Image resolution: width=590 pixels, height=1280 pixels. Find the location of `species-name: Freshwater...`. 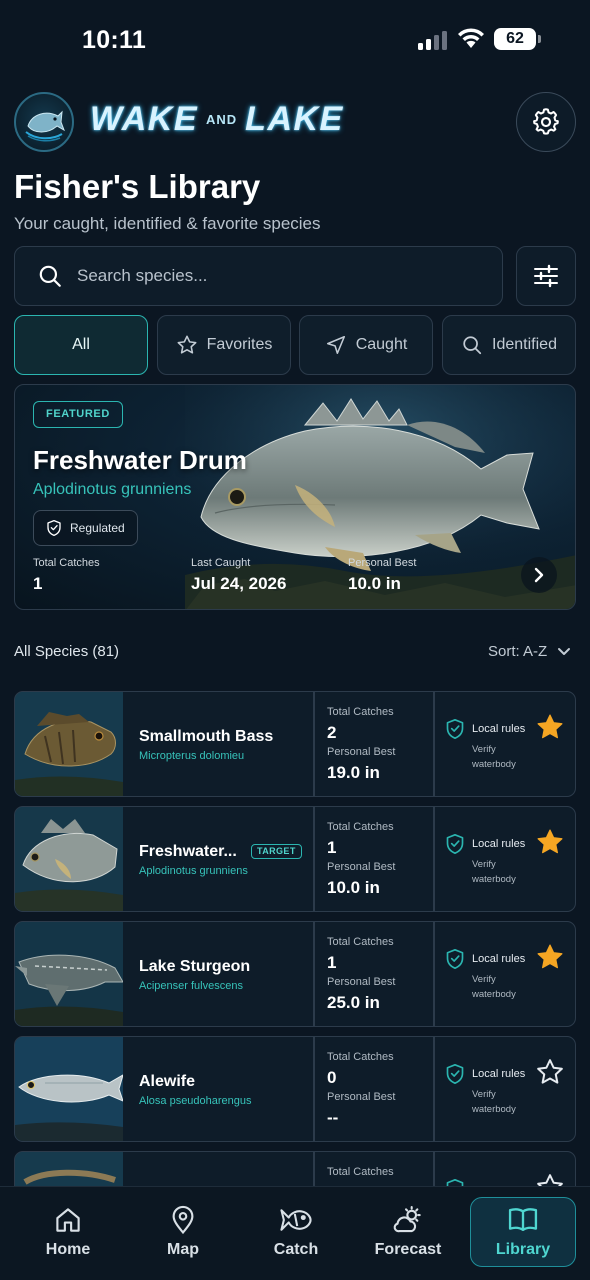

species-name: Freshwater... is located at coordinates (188, 851).